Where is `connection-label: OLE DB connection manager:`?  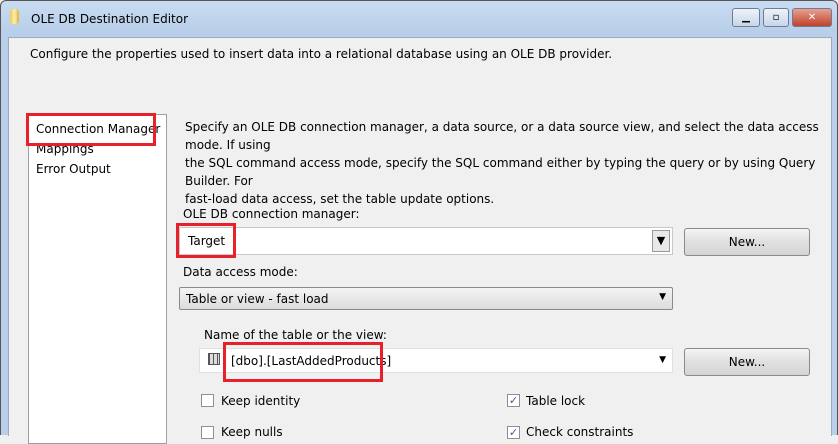 connection-label: OLE DB connection manager: is located at coordinates (271, 214).